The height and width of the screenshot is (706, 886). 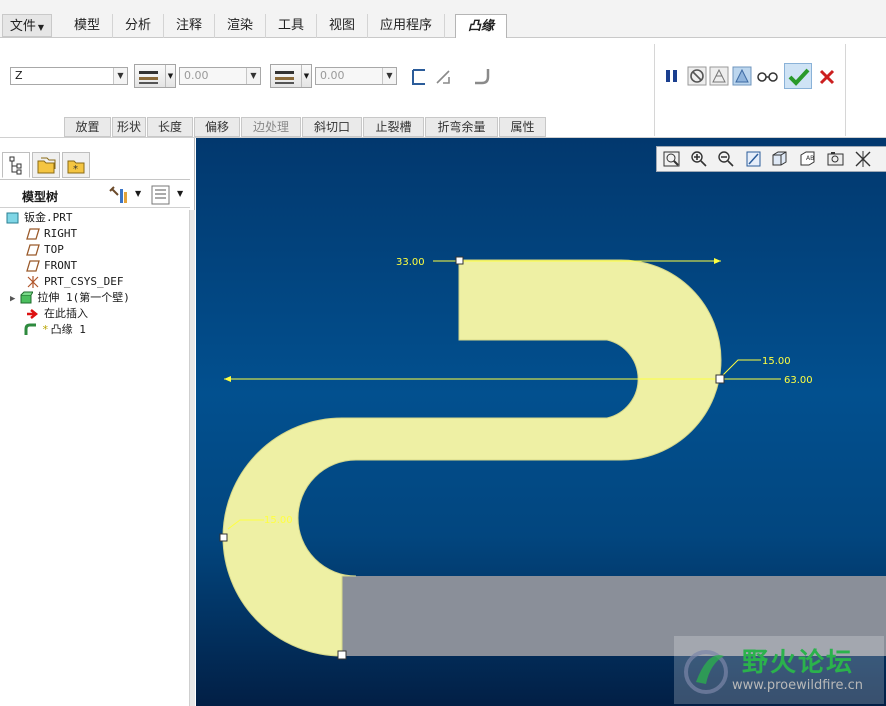 What do you see at coordinates (217, 127) in the screenshot?
I see `subtab-offset: 偏移` at bounding box center [217, 127].